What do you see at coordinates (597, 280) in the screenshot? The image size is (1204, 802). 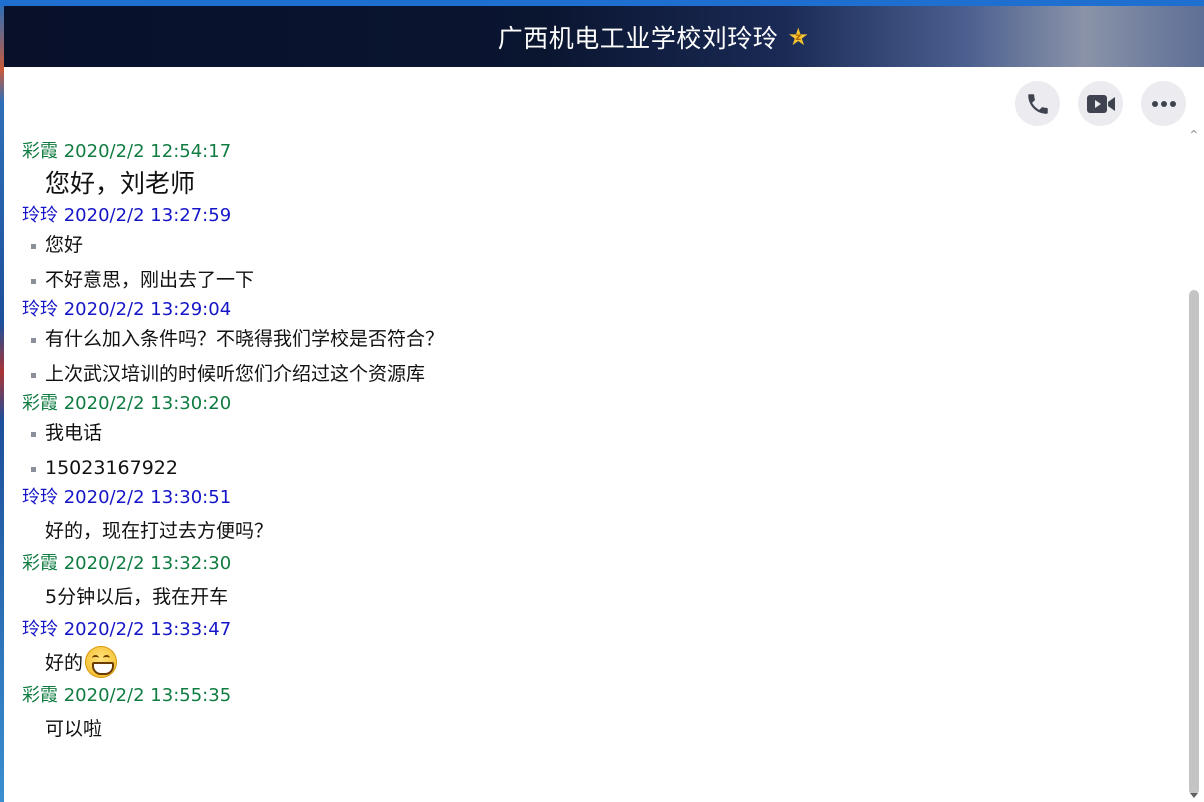 I see `message-text: 不好意思，刚出去了一下` at bounding box center [597, 280].